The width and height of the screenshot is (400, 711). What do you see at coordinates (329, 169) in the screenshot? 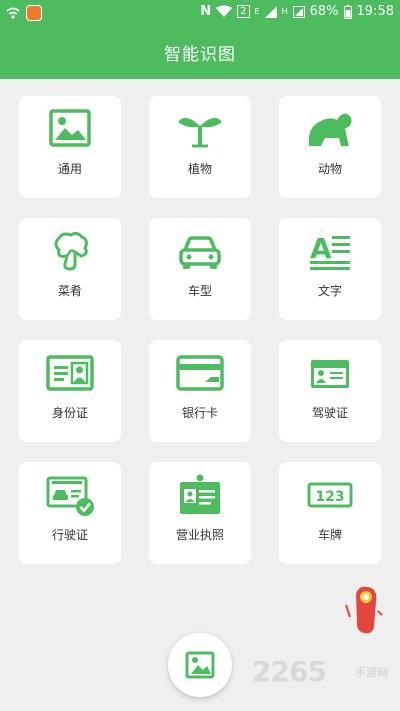
I see `category-label: 动物` at bounding box center [329, 169].